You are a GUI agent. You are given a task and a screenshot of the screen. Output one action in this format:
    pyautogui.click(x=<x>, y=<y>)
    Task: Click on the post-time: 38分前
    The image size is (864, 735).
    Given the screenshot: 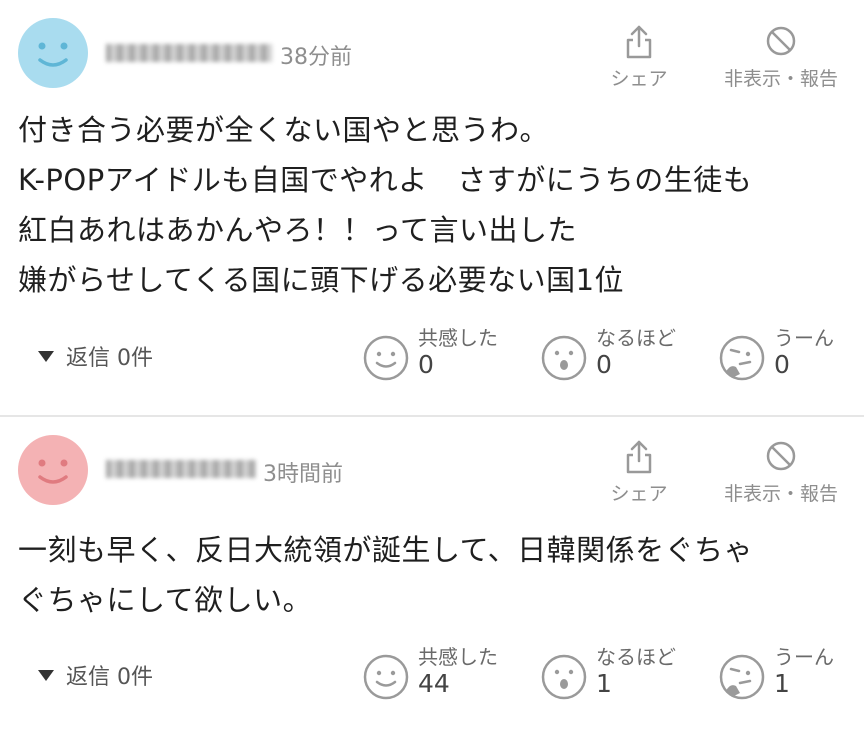 What is the action you would take?
    pyautogui.click(x=316, y=57)
    